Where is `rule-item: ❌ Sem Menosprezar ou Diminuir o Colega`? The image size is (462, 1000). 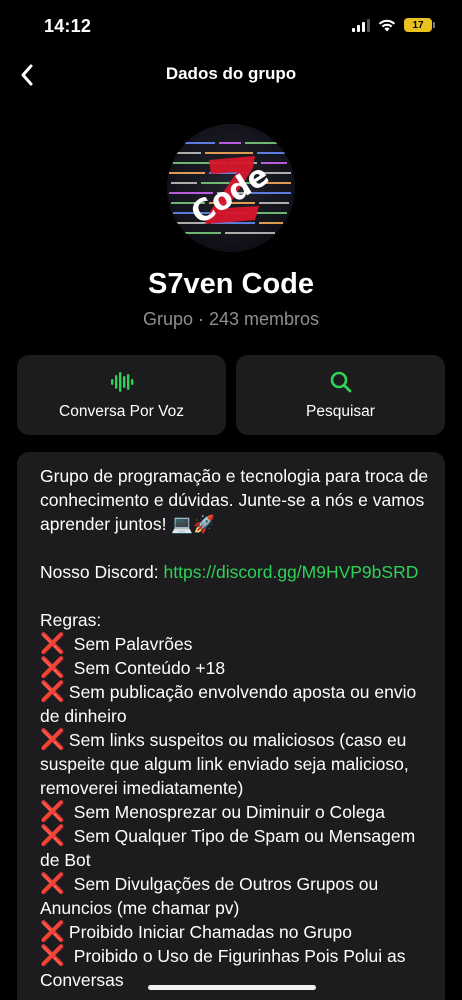 rule-item: ❌ Sem Menosprezar ou Diminuir o Colega is located at coordinates (234, 812).